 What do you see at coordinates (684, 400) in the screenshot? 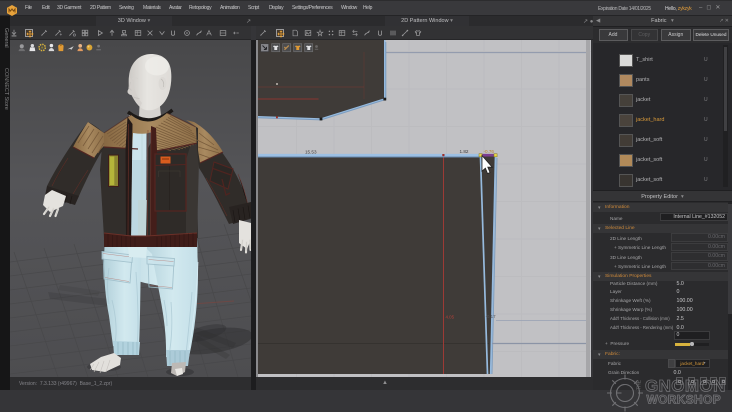
I see `svg-text: WORKSHOP` at bounding box center [684, 400].